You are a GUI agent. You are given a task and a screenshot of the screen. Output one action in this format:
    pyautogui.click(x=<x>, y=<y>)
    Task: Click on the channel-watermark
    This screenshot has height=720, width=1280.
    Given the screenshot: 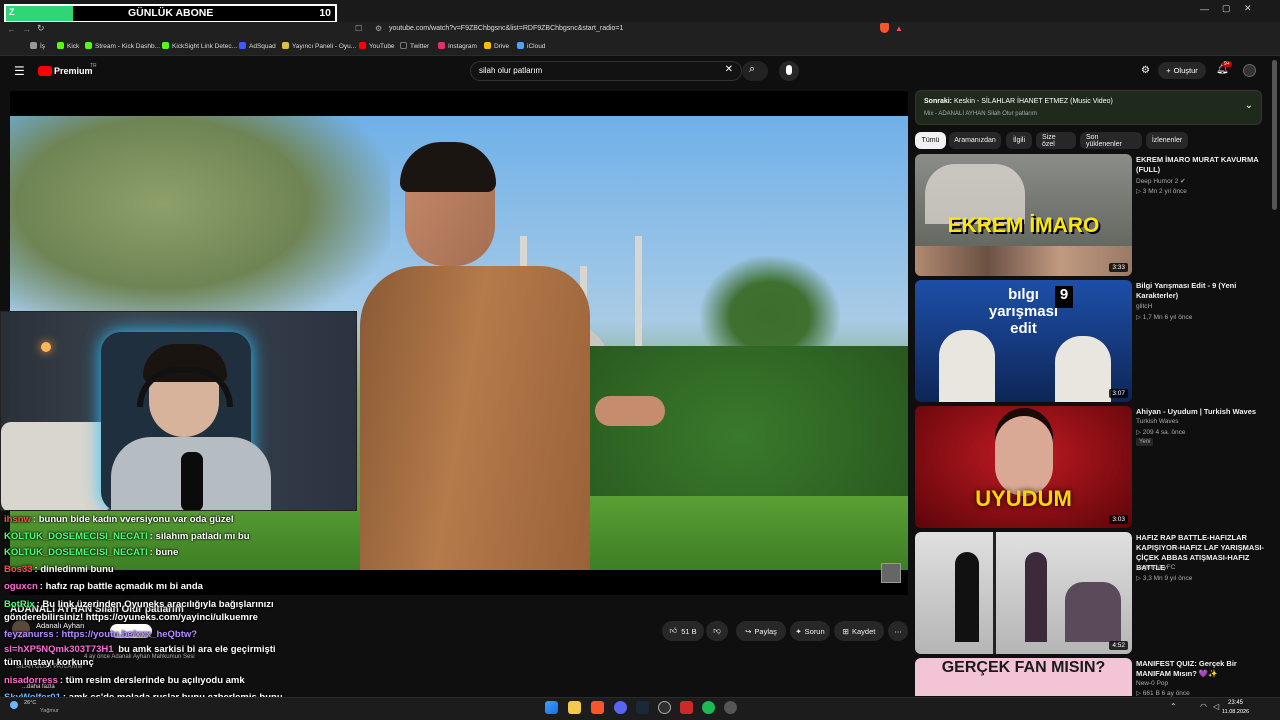 What is the action you would take?
    pyautogui.click(x=891, y=573)
    